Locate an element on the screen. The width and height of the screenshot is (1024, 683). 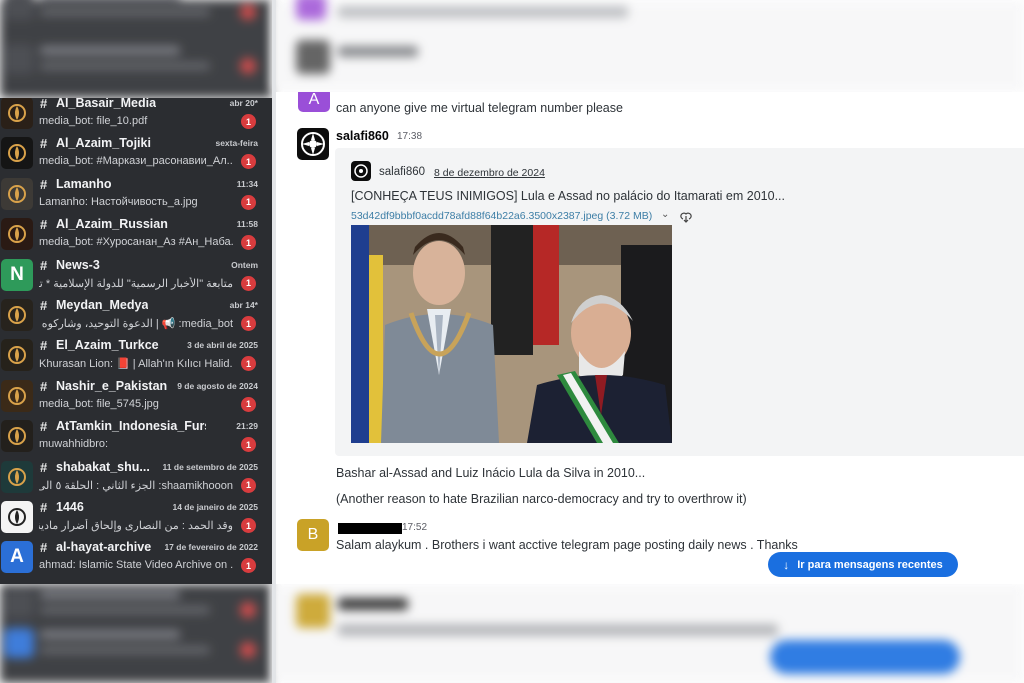
jump-button-label: Ir para mensagens recentes is located at coordinates (870, 564).